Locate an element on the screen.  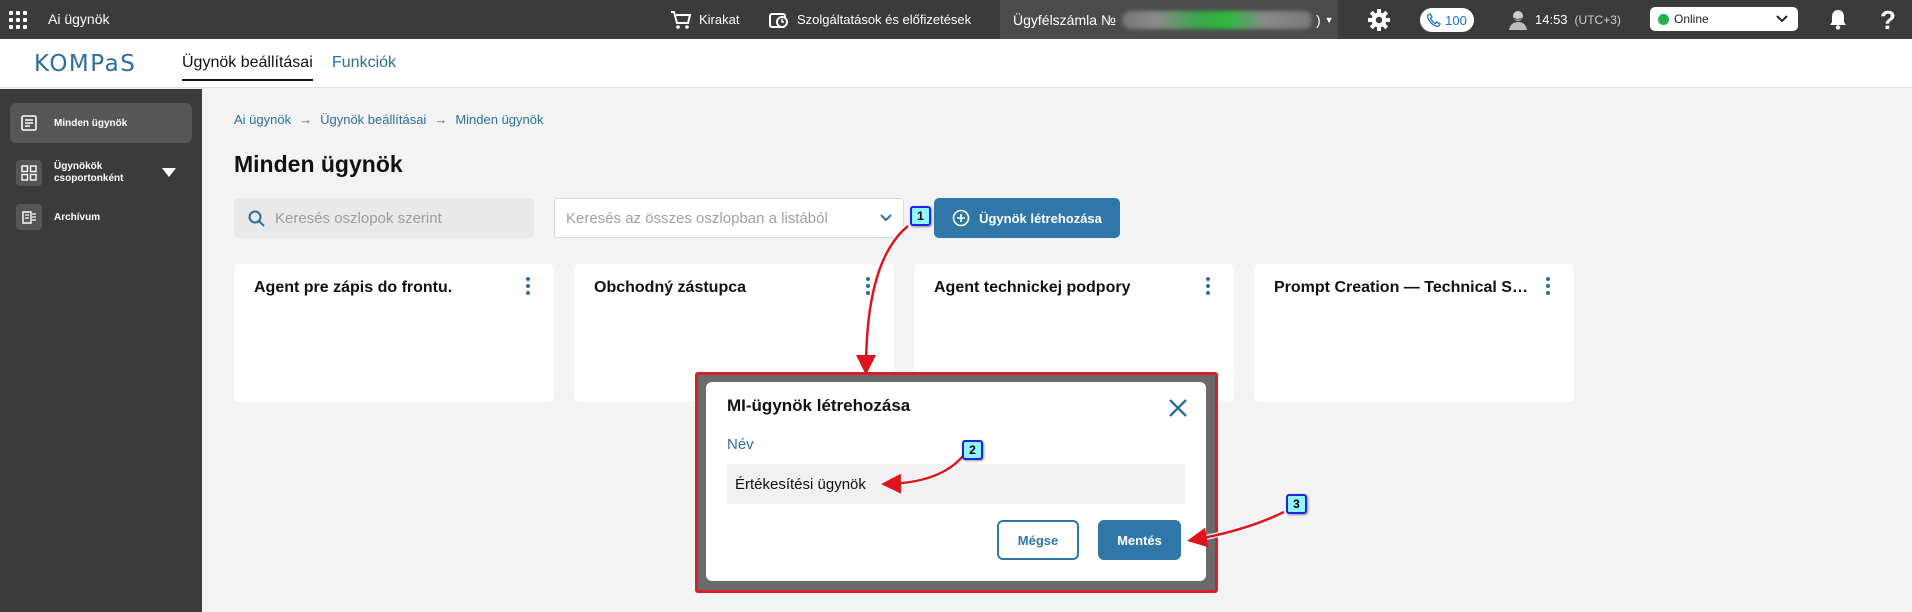
grid-icon is located at coordinates (29, 173).